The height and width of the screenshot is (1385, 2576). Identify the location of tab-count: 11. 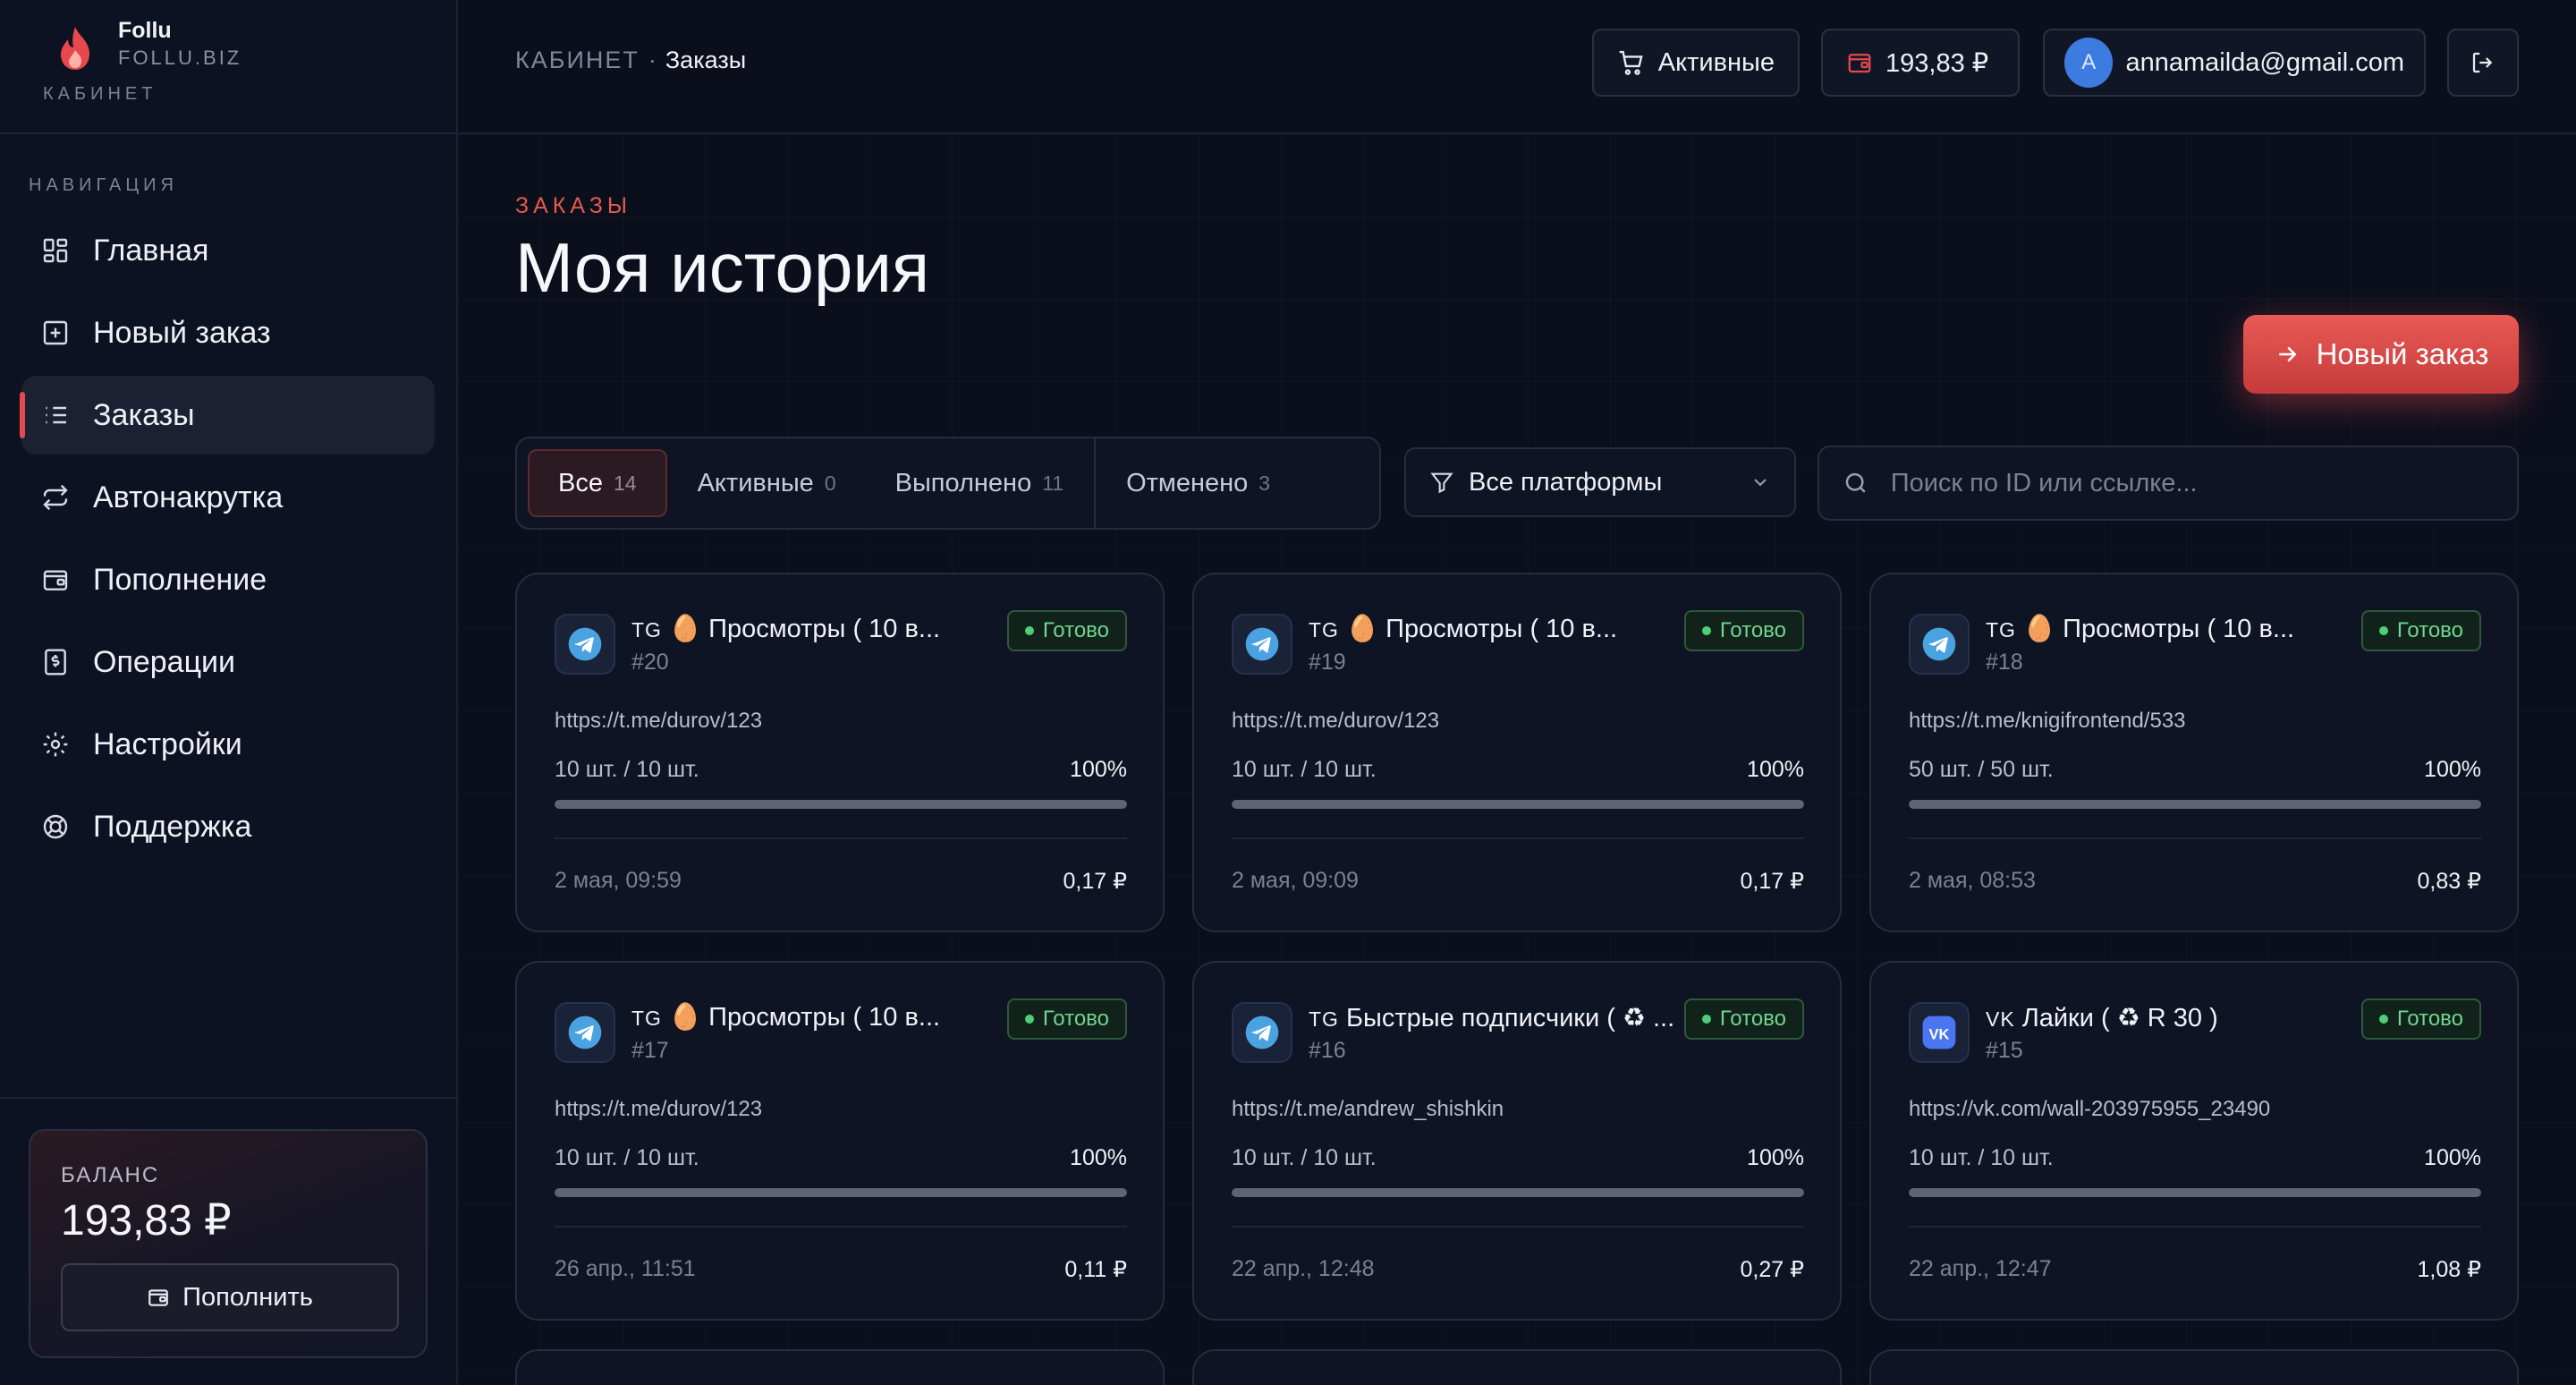
(1053, 483).